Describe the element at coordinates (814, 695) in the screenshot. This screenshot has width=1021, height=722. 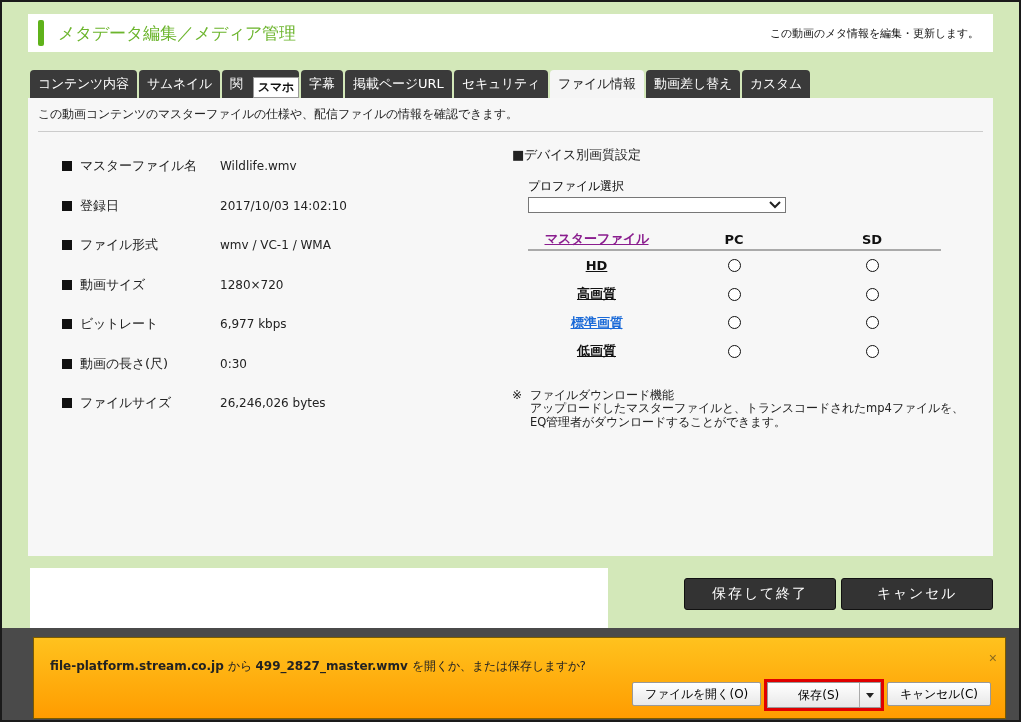
I see `save-label: 保存(S)` at that location.